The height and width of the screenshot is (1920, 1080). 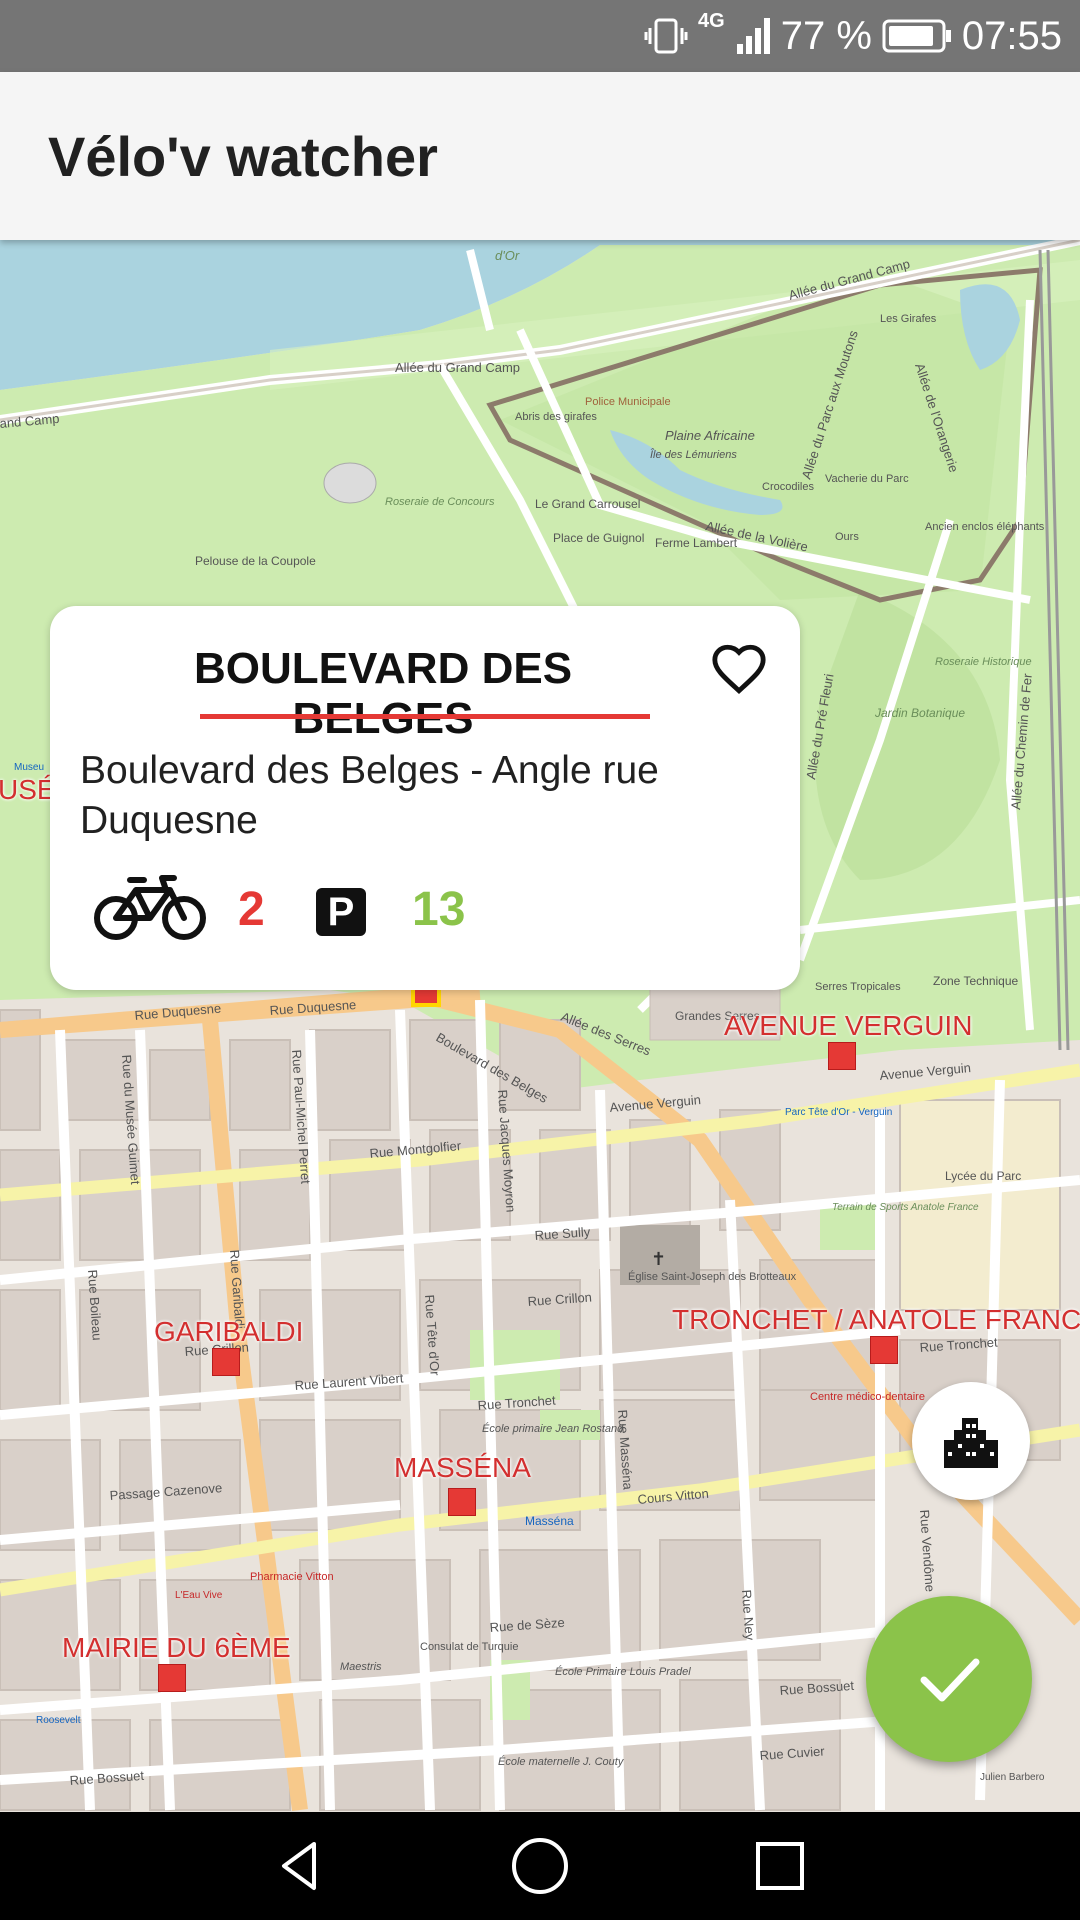 What do you see at coordinates (788, 487) in the screenshot?
I see `map-label: Crocodiles` at bounding box center [788, 487].